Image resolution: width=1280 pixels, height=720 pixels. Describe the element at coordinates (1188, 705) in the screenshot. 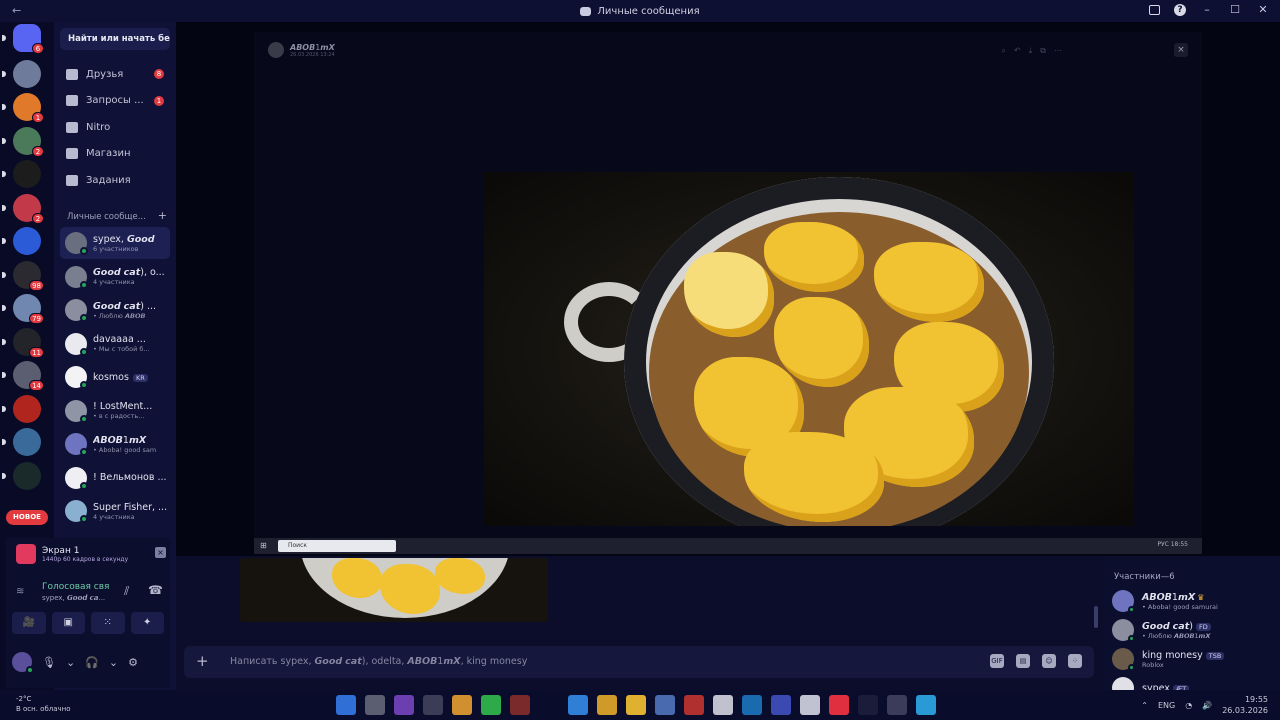

I see `wifi-icon: ◔` at that location.